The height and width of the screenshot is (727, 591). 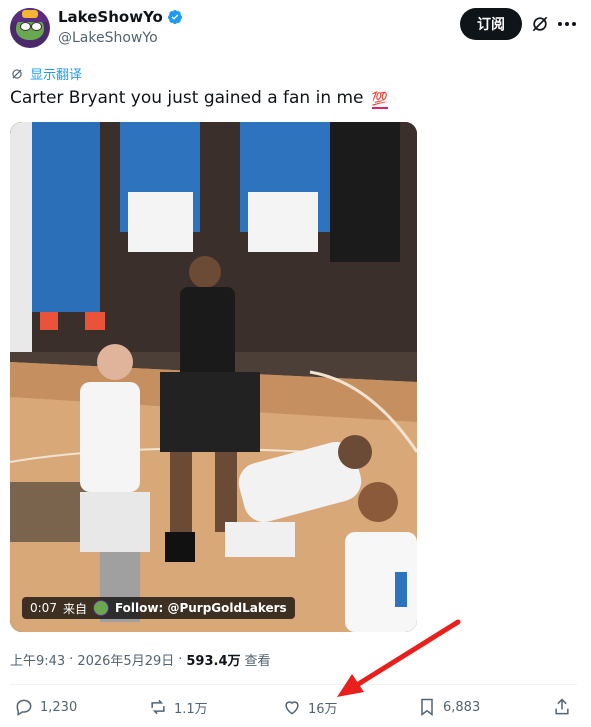 I want to click on like-count: 16万, so click(x=323, y=709).